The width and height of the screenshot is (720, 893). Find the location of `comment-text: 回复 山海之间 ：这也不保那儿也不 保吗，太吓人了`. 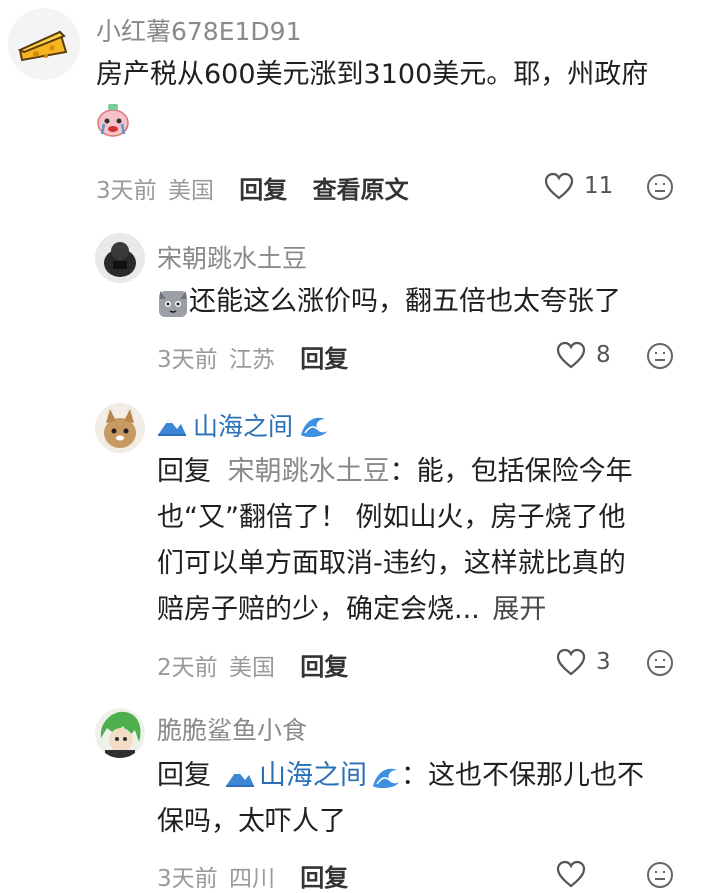

comment-text: 回复 山海之间 ：这也不保那儿也不 保吗，太吓人了 is located at coordinates (400, 799).